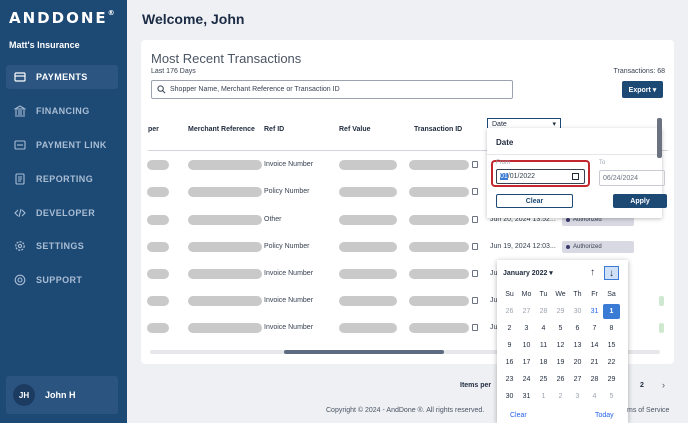  I want to click on calendar-day: 8, so click(611, 328).